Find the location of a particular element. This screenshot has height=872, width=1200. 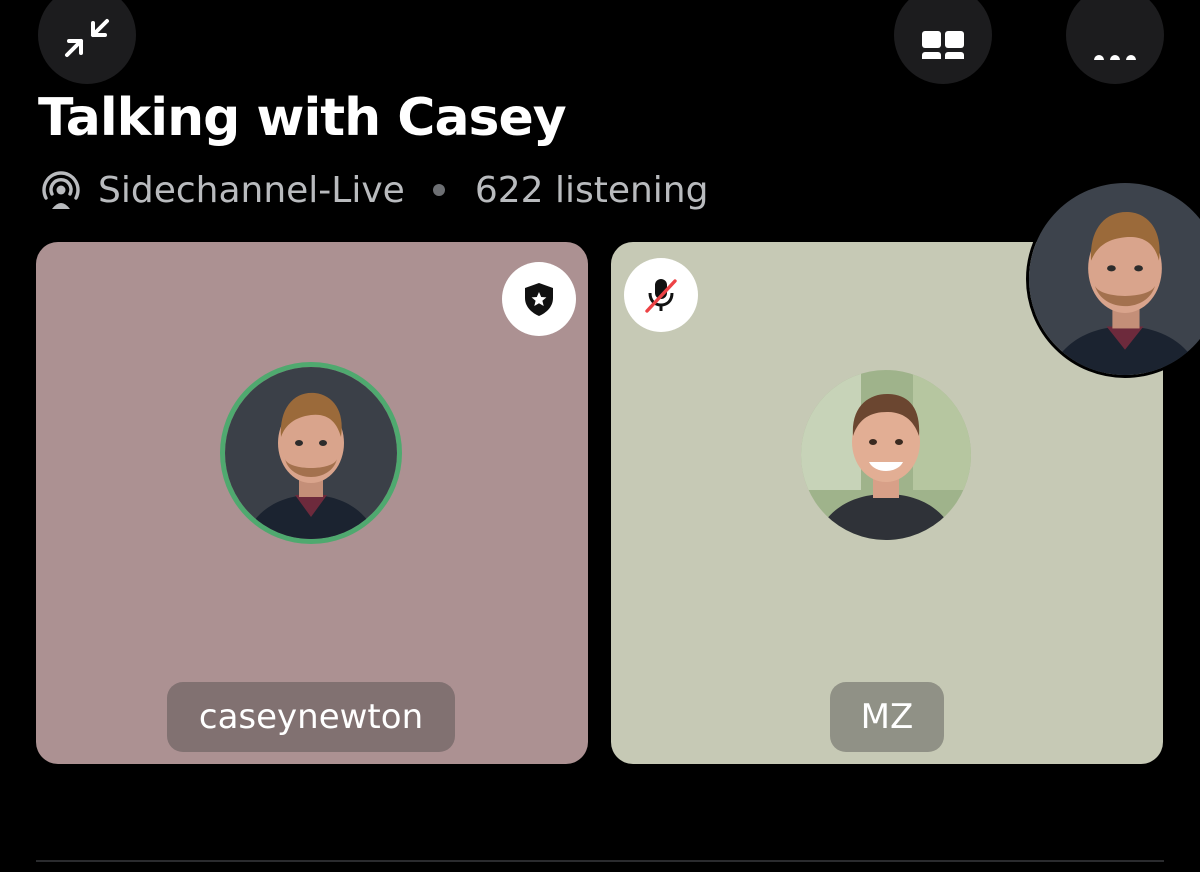

collapse-arrows-icon is located at coordinates (87, 38).